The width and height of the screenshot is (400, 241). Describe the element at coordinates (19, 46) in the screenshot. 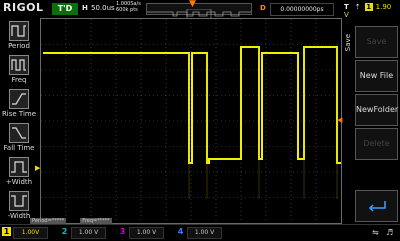

I see `measure-period-label: Period` at that location.